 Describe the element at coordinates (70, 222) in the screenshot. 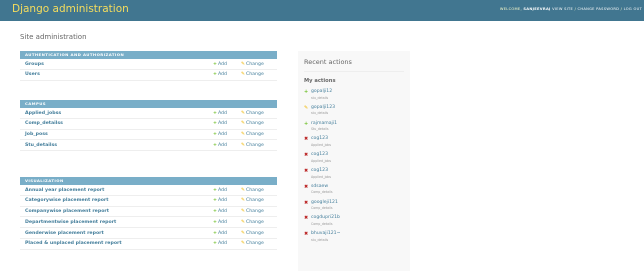

I see `model-link: Departmentwise placement report` at that location.